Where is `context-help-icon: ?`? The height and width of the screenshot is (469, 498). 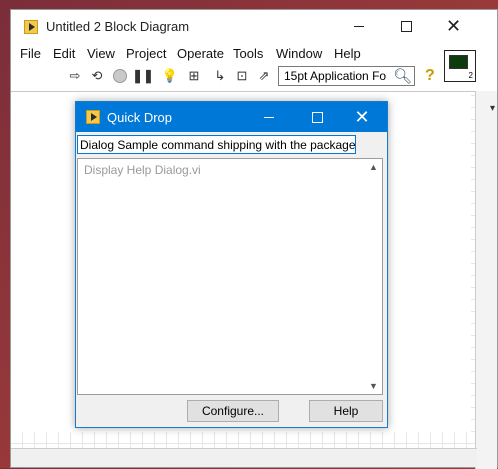 context-help-icon: ? is located at coordinates (430, 76).